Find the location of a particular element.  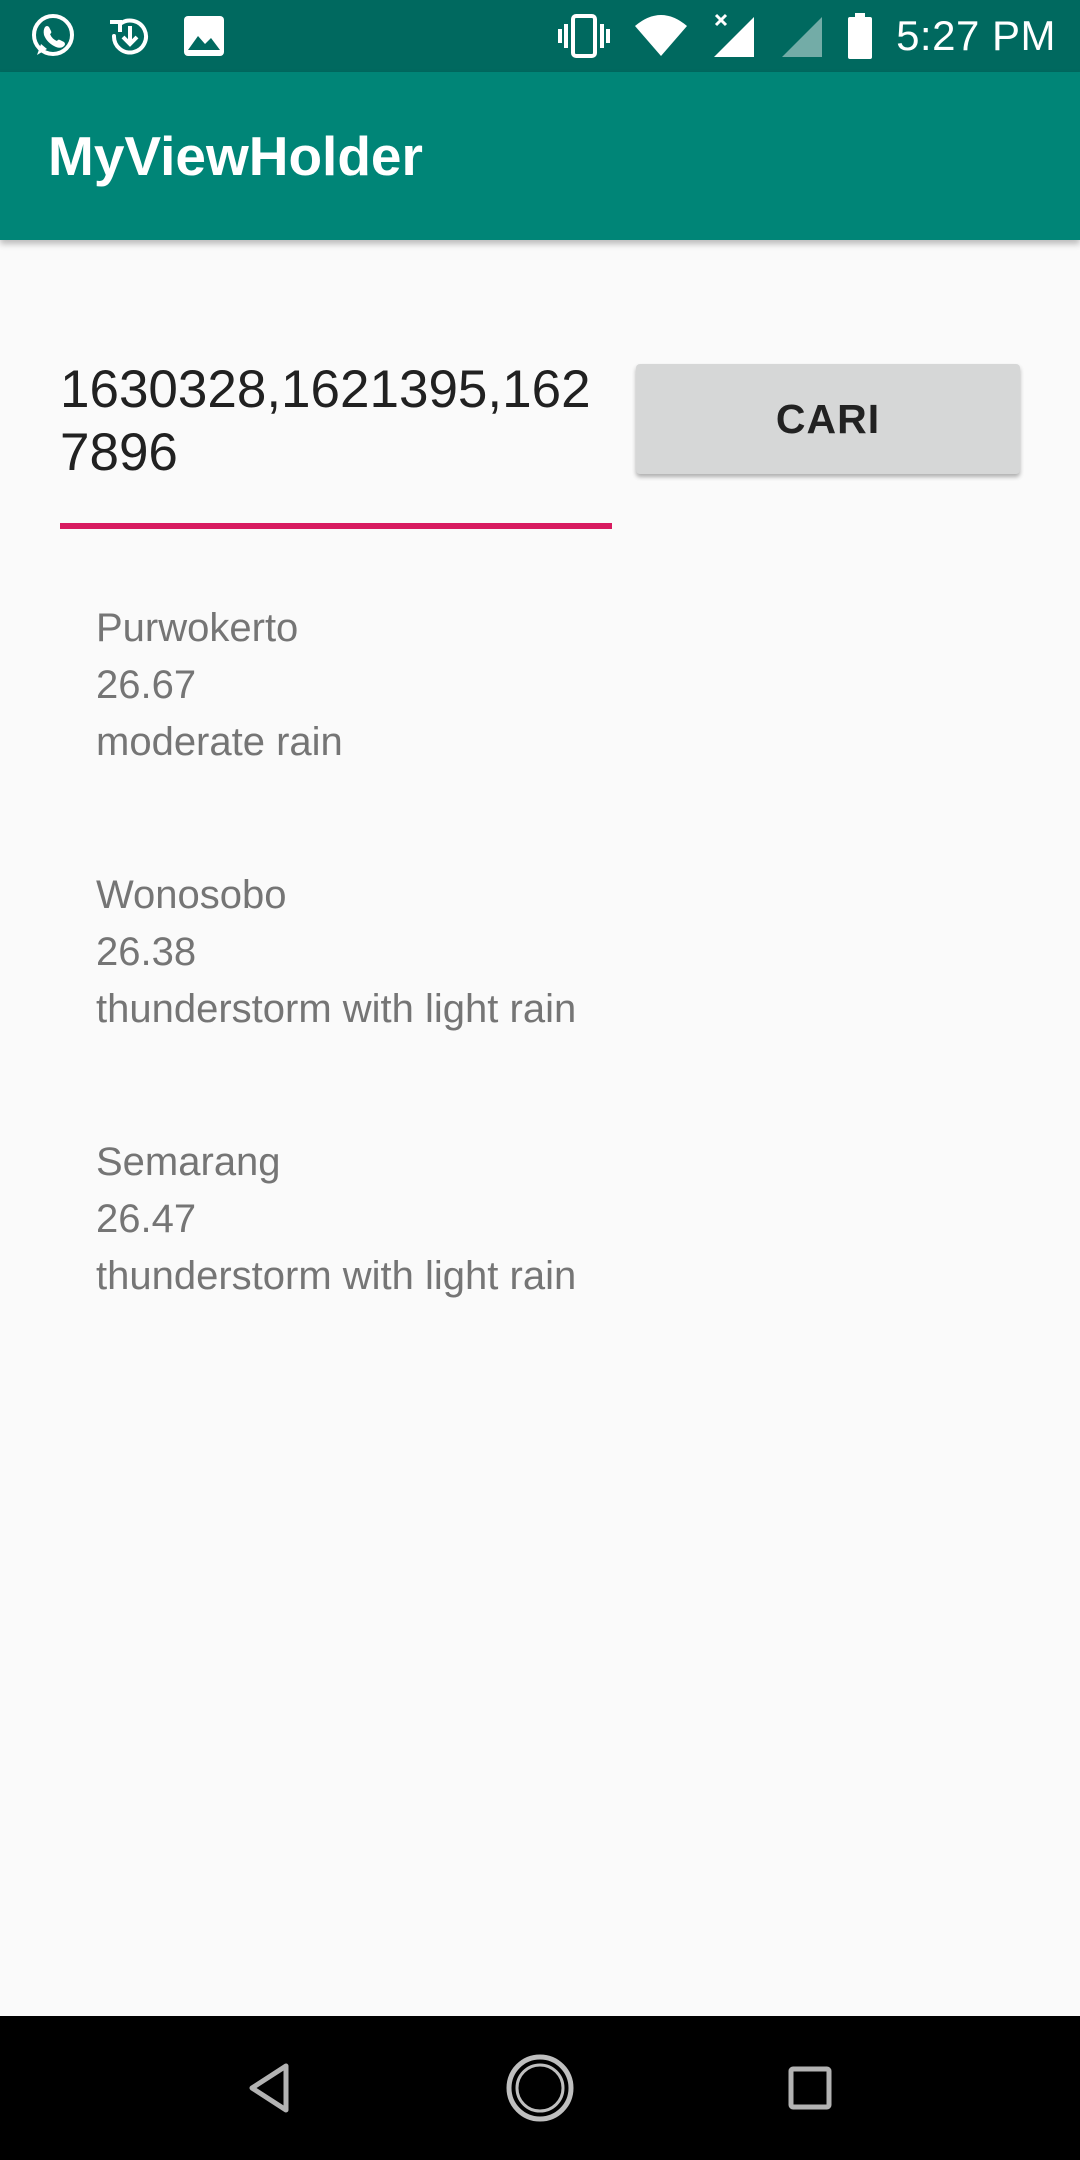

app-title: MyViewHolder is located at coordinates (235, 156).